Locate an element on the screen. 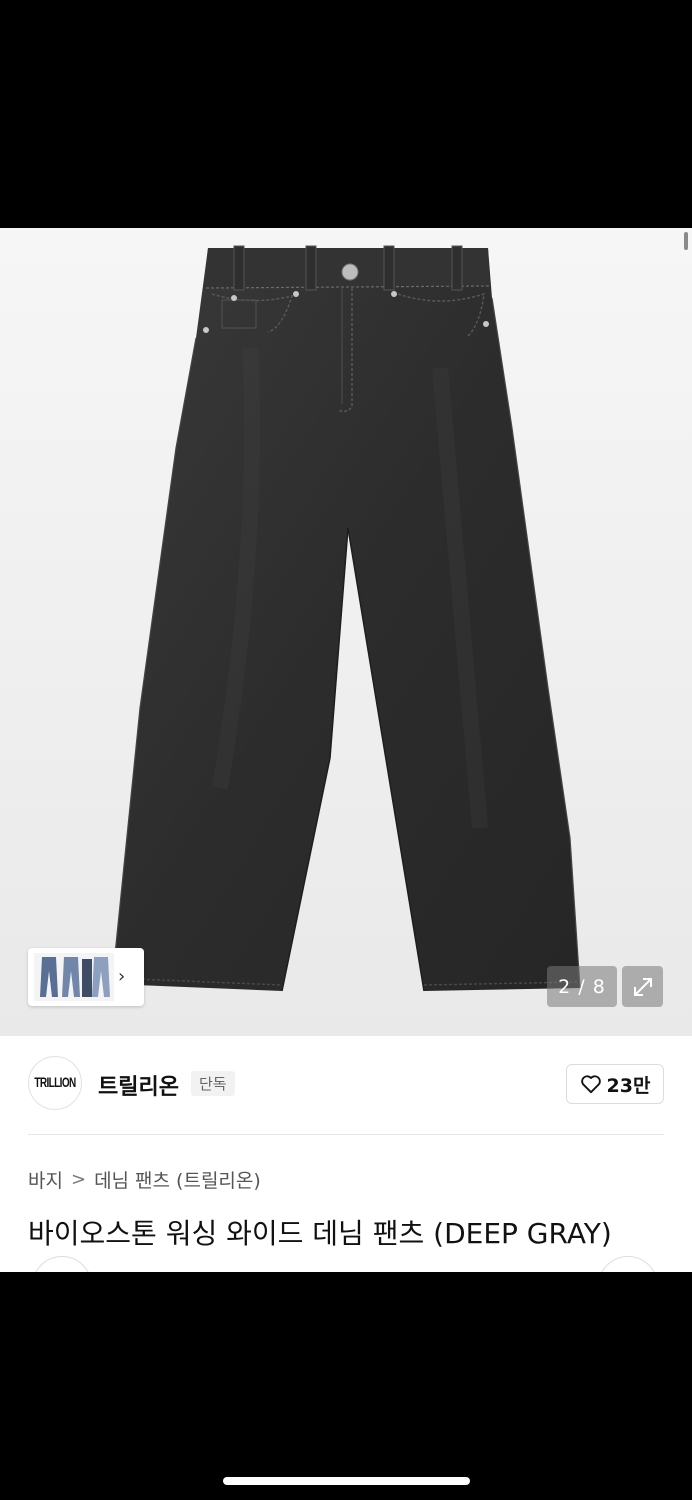  expand-arrows-icon is located at coordinates (642, 986).